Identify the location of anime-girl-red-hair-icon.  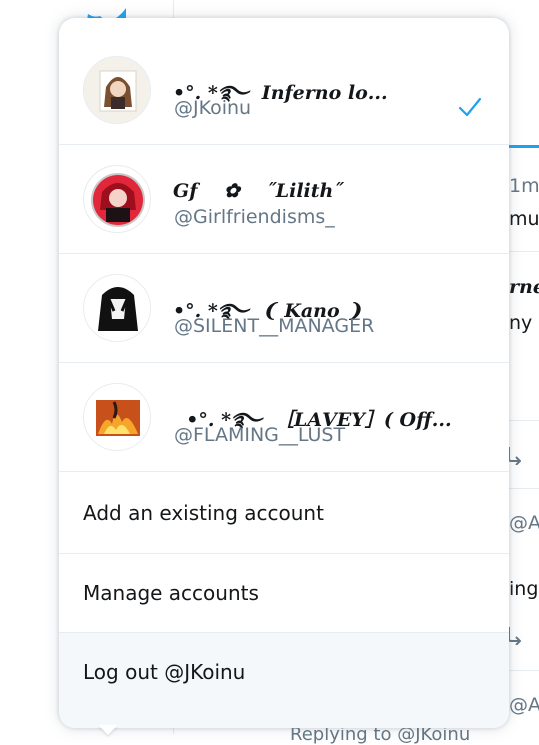
(117, 199).